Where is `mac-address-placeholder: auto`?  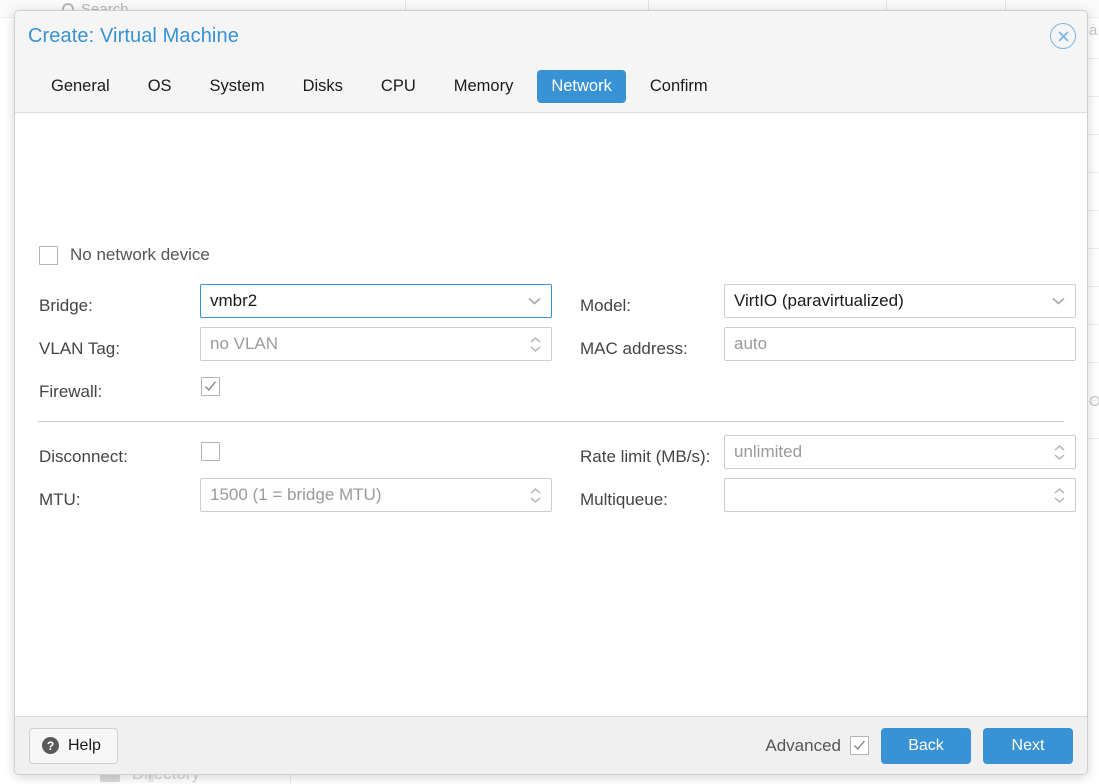 mac-address-placeholder: auto is located at coordinates (751, 343).